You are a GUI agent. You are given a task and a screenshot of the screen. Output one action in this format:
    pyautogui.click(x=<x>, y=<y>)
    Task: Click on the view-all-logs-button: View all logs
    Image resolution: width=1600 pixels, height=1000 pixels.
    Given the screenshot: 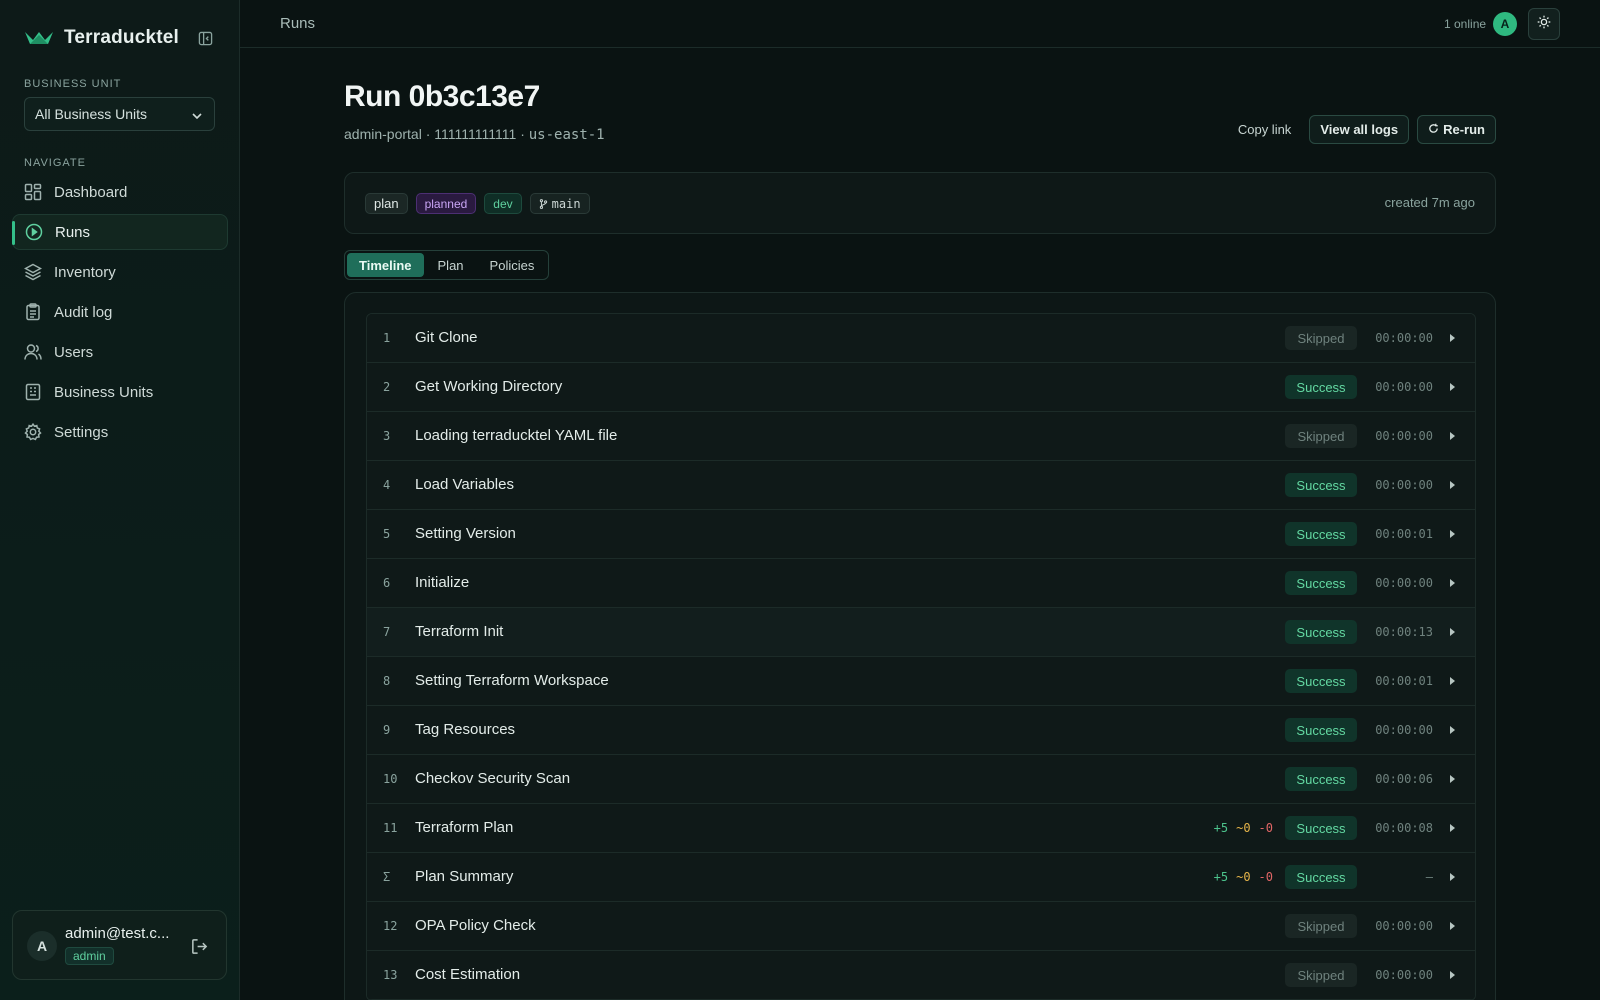 What is the action you would take?
    pyautogui.click(x=1359, y=129)
    